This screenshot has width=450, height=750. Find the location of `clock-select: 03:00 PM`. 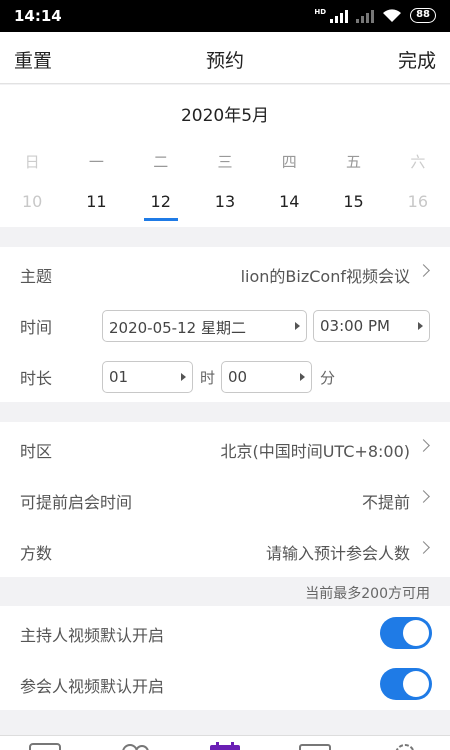

clock-select: 03:00 PM is located at coordinates (371, 326).